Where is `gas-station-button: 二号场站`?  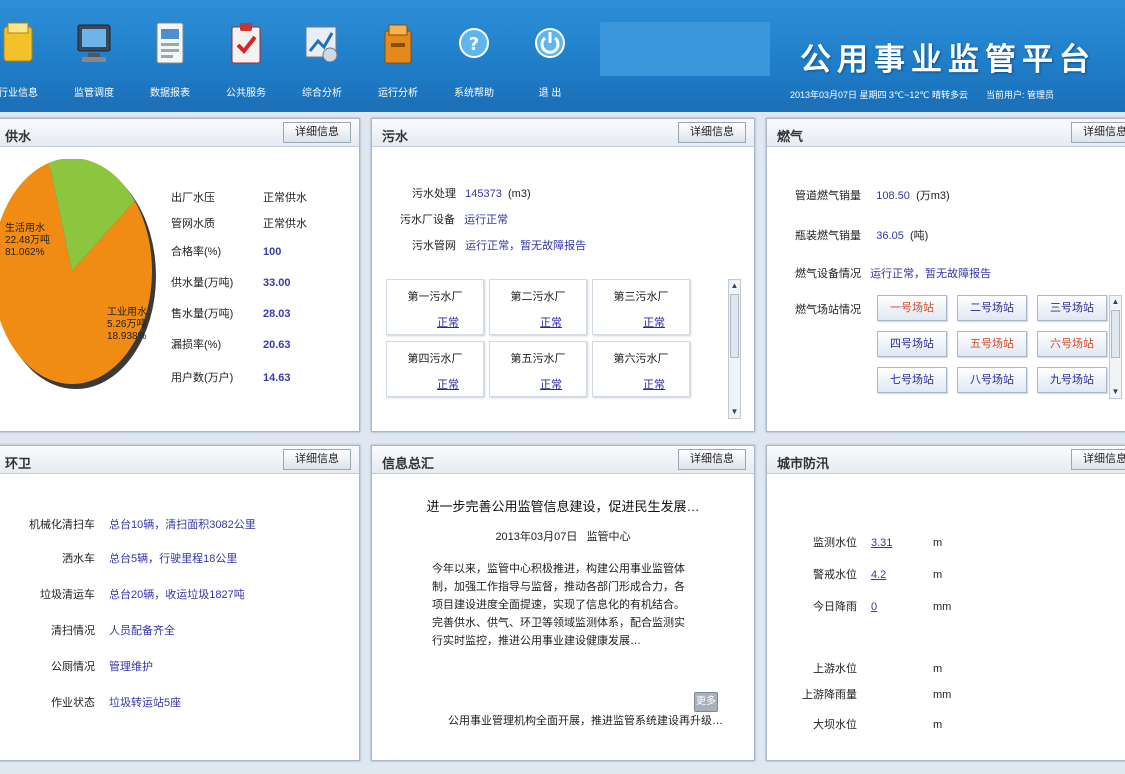
gas-station-button: 二号场站 is located at coordinates (992, 308).